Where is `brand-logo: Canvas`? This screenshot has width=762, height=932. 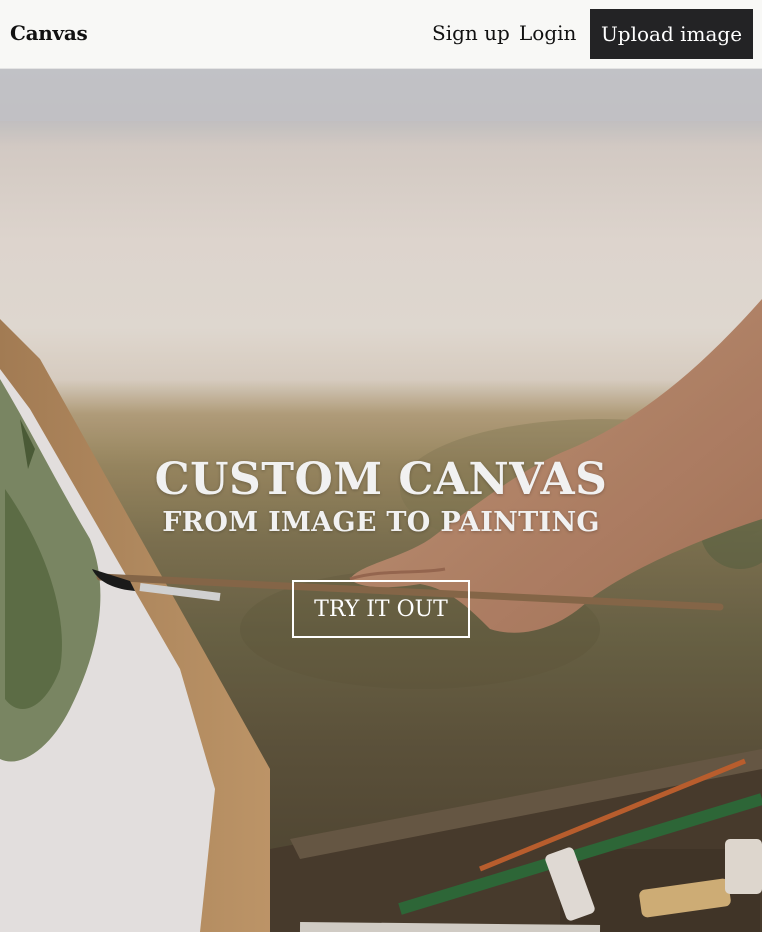
brand-logo: Canvas is located at coordinates (49, 33).